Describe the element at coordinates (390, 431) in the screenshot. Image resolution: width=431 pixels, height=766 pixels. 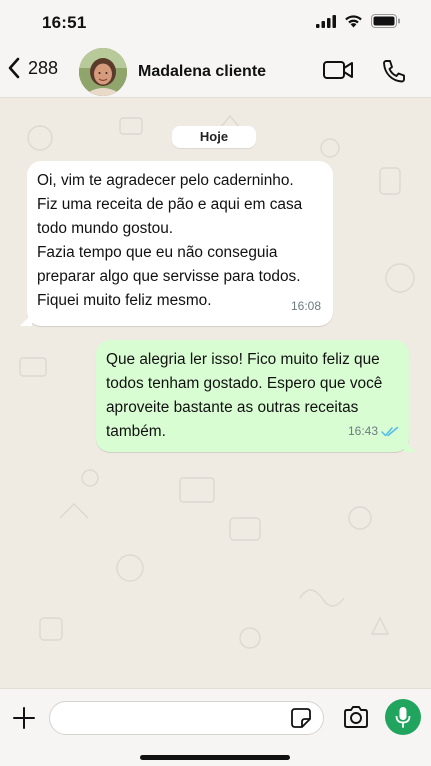
I see `double-check-icon` at that location.